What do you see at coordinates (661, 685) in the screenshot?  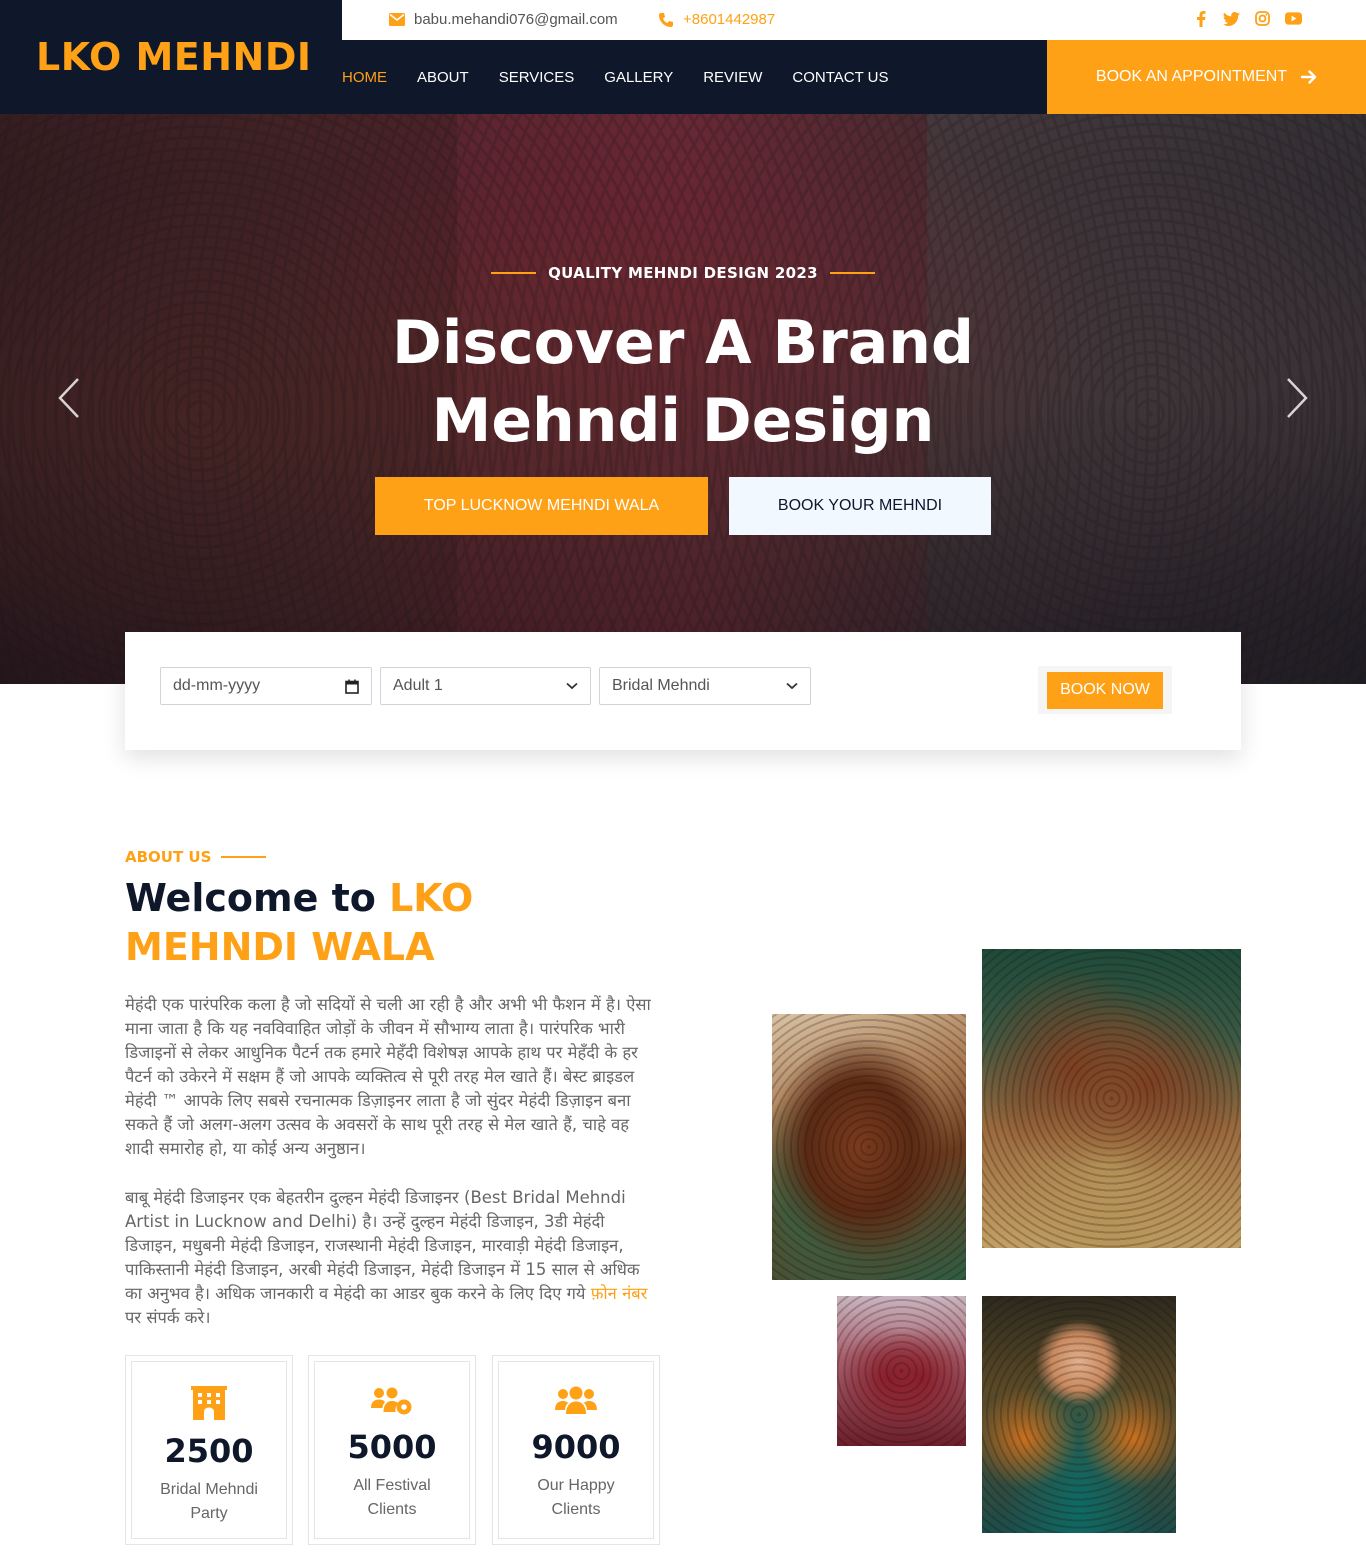 I see `mehndi-type-value: Bridal Mehndi` at bounding box center [661, 685].